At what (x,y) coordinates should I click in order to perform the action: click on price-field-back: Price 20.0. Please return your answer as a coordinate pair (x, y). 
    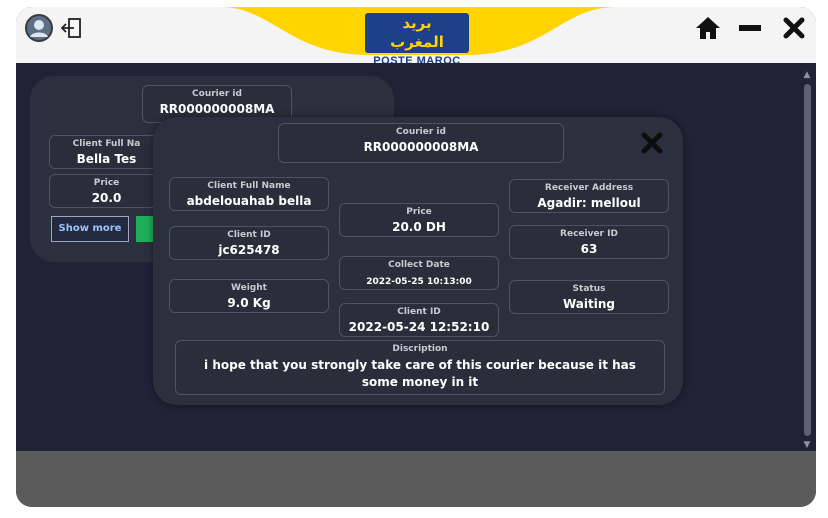
    Looking at the image, I should click on (106, 191).